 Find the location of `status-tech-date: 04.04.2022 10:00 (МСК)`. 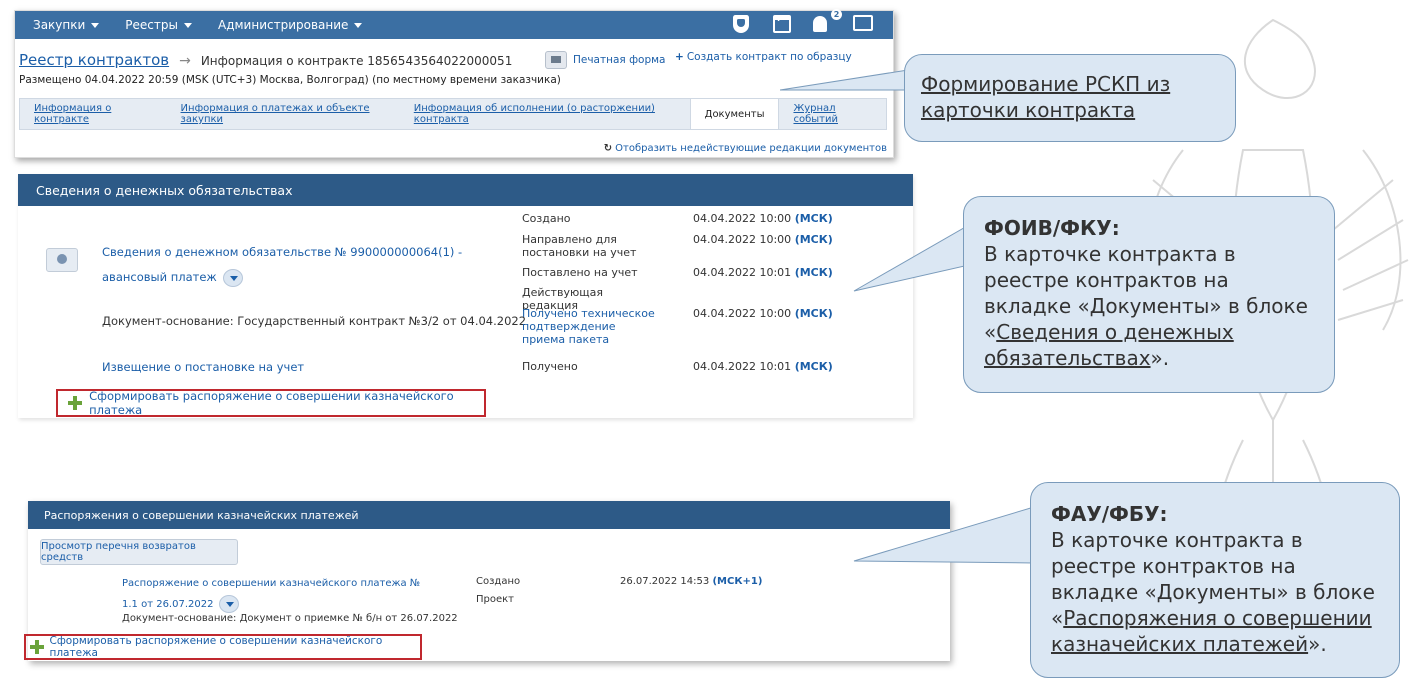

status-tech-date: 04.04.2022 10:00 (МСК) is located at coordinates (763, 313).